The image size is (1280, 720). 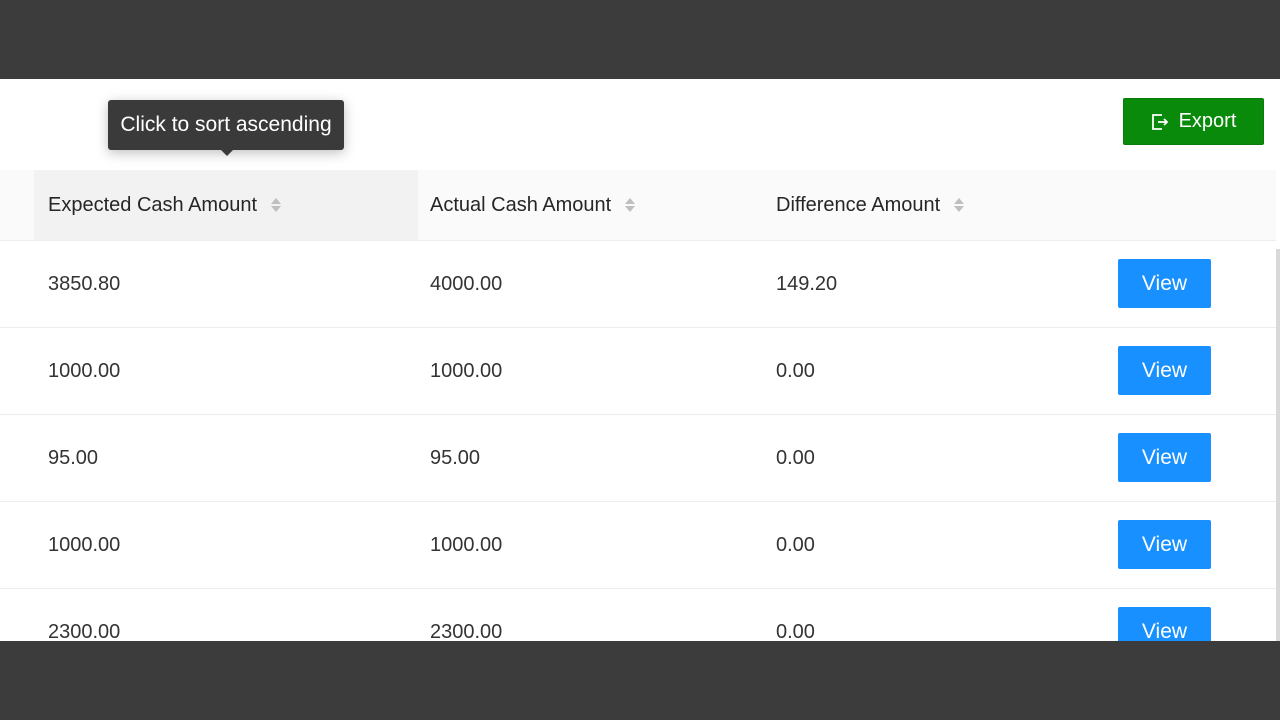 I want to click on sort-tooltip: Click to sort ascending, so click(x=226, y=125).